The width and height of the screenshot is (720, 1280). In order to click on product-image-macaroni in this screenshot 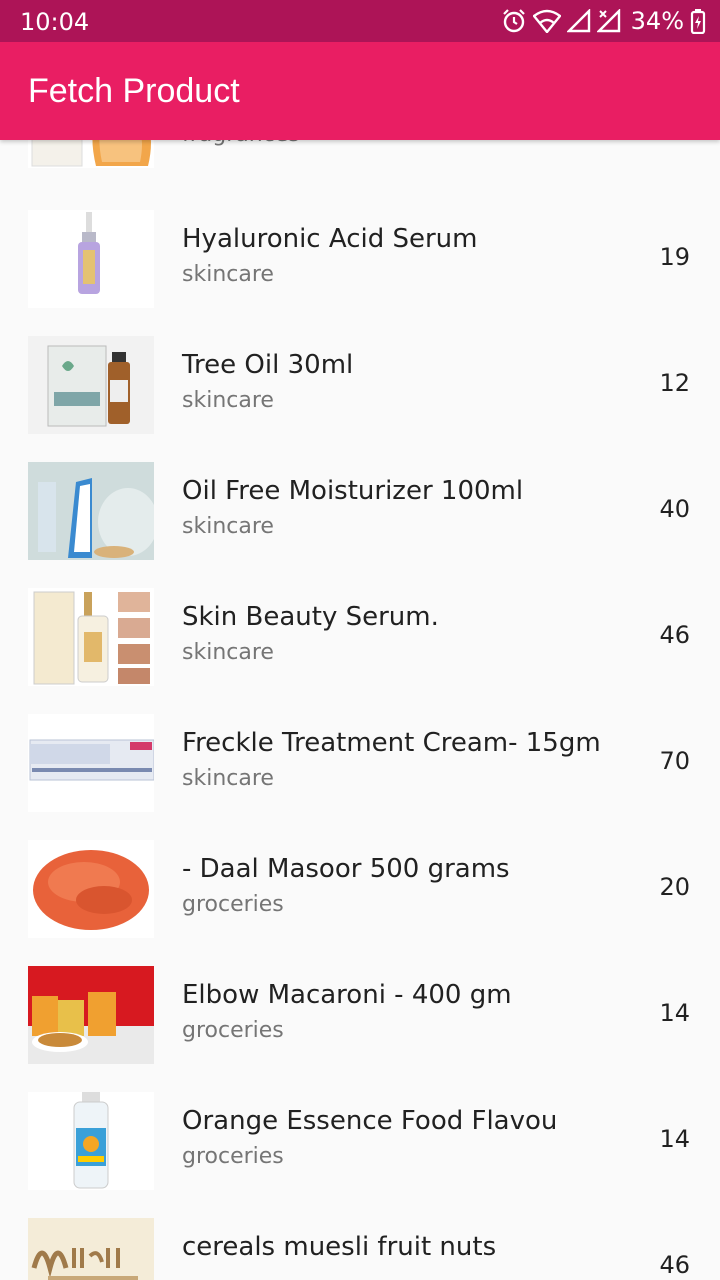, I will do `click(91, 1015)`.